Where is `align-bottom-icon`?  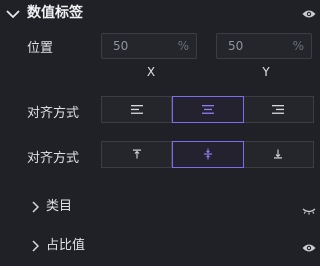
align-bottom-icon is located at coordinates (278, 154).